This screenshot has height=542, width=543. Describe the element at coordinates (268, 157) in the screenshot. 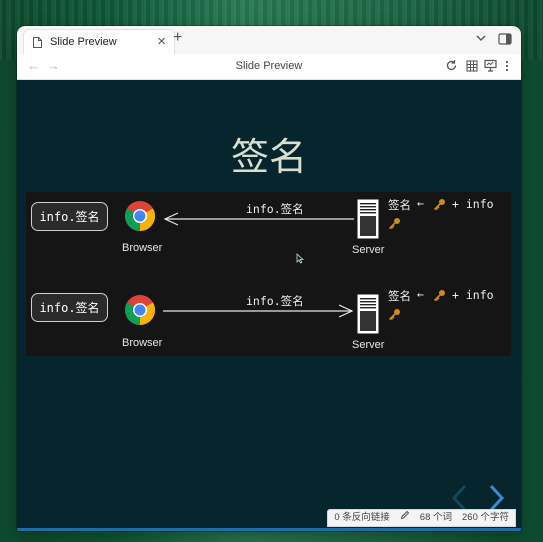

I see `slide-title: 签名` at that location.